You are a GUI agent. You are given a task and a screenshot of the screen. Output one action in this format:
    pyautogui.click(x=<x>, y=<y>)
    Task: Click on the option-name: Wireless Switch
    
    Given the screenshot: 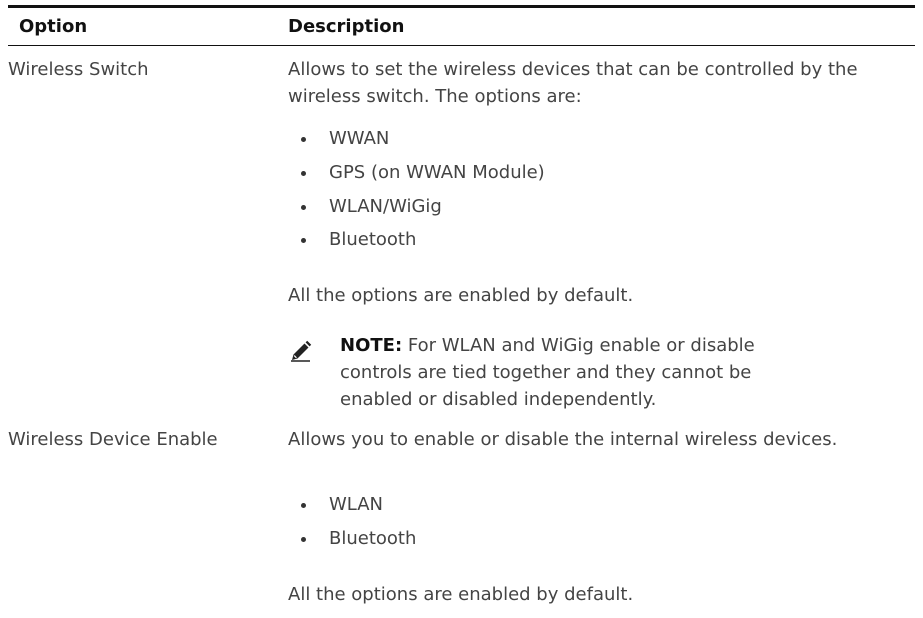 What is the action you would take?
    pyautogui.click(x=78, y=69)
    